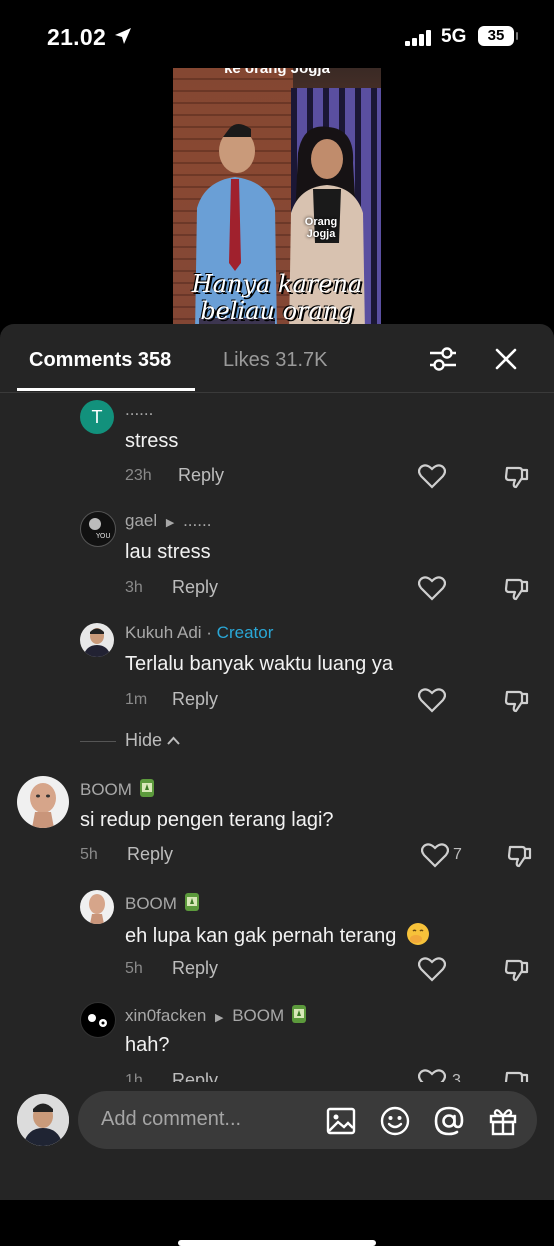  I want to click on comment-time: 1m, so click(136, 699).